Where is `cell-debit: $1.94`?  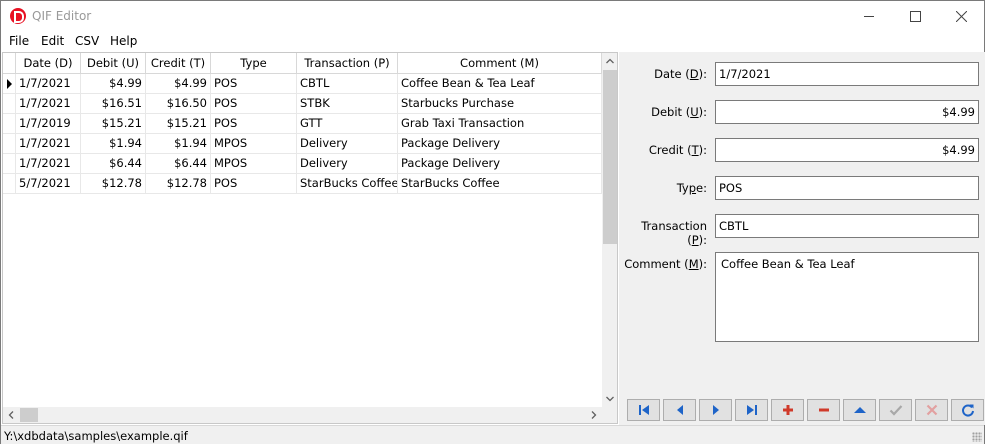 cell-debit: $1.94 is located at coordinates (113, 144).